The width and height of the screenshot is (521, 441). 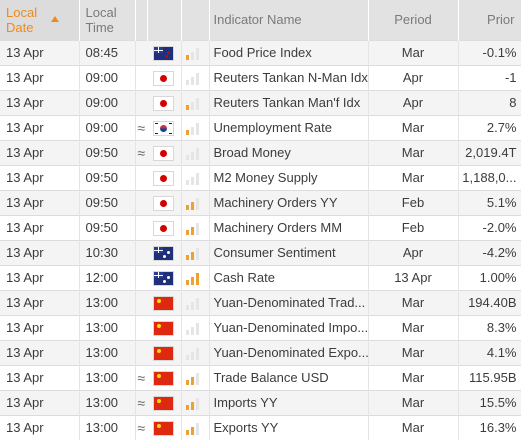 I want to click on row-indicator-name: Exports YY, so click(x=289, y=427).